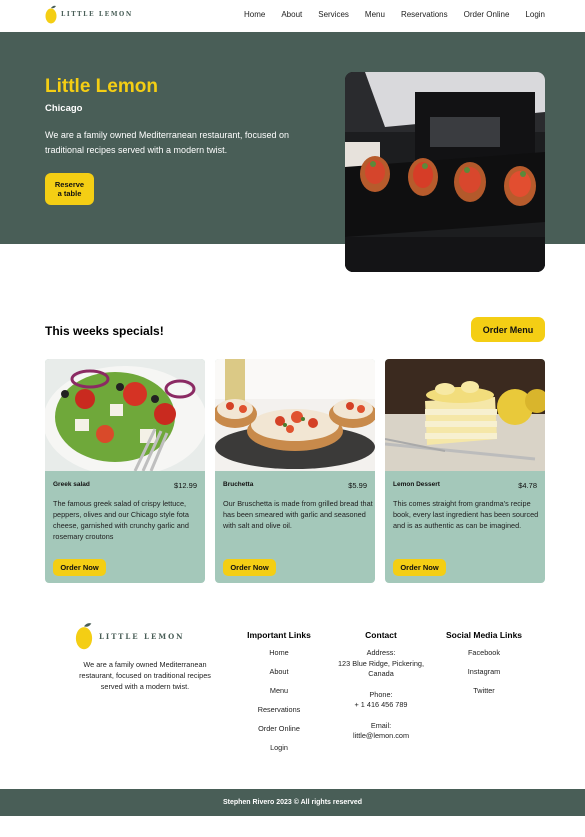  Describe the element at coordinates (185, 485) in the screenshot. I see `special-price: $12.99` at that location.